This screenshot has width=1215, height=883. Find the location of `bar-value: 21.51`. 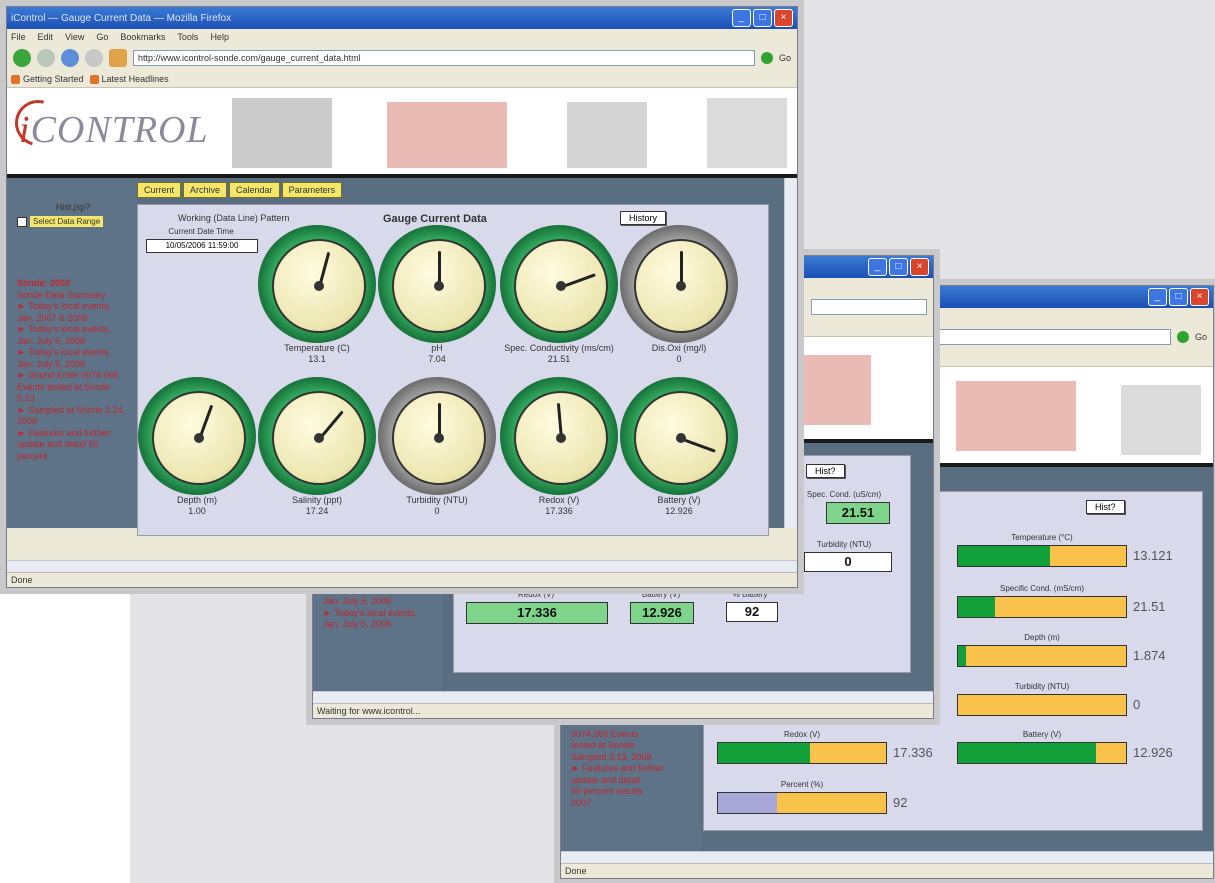

bar-value: 21.51 is located at coordinates (1149, 606).